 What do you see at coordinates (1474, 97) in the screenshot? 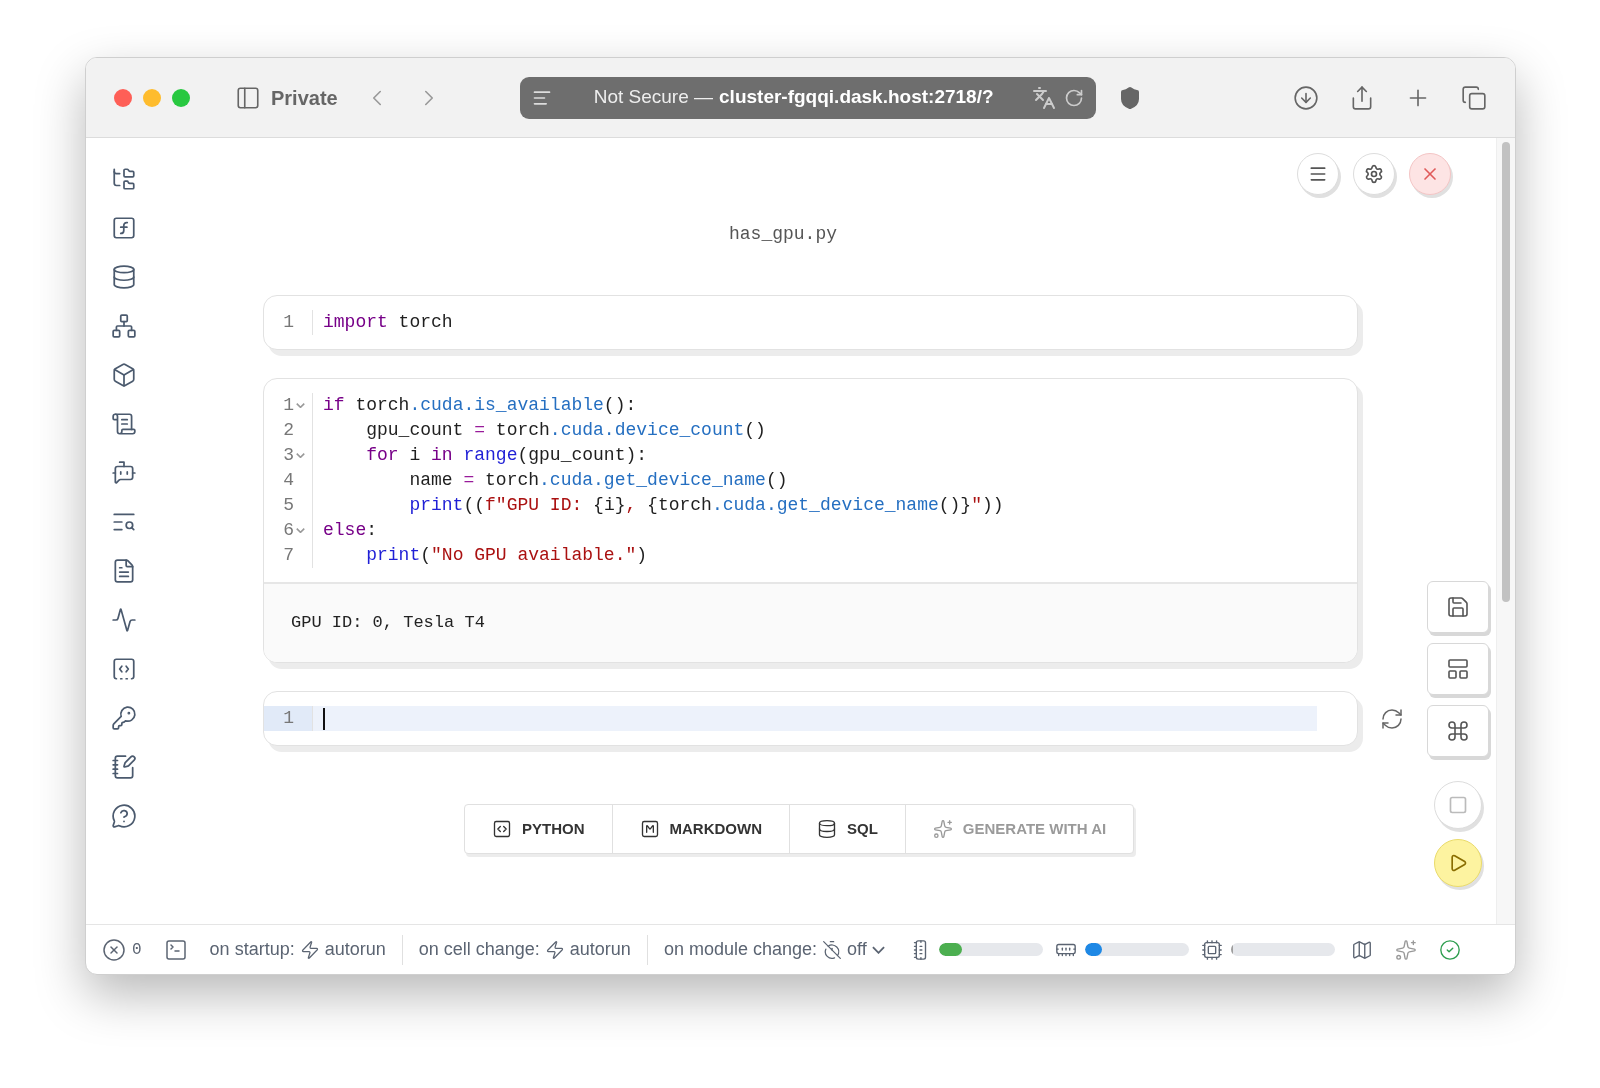
I see `tabs-overview-icon` at bounding box center [1474, 97].